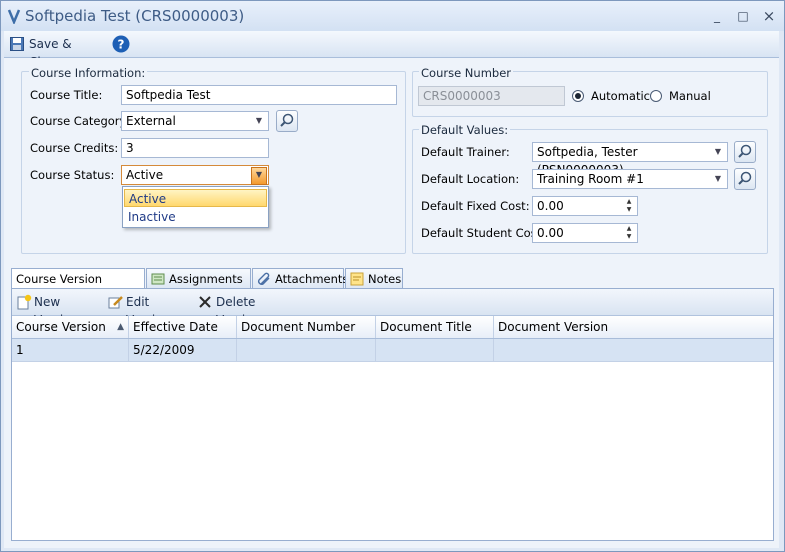 The height and width of the screenshot is (552, 785). What do you see at coordinates (466, 73) in the screenshot?
I see `course-number-label: Course Number` at bounding box center [466, 73].